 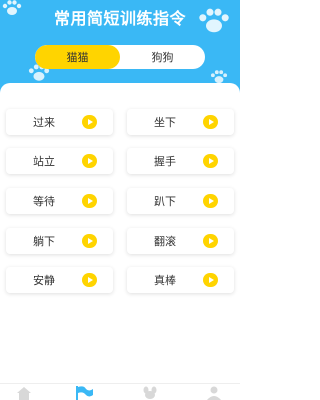 What do you see at coordinates (44, 241) in the screenshot?
I see `command-label: 躺下` at bounding box center [44, 241].